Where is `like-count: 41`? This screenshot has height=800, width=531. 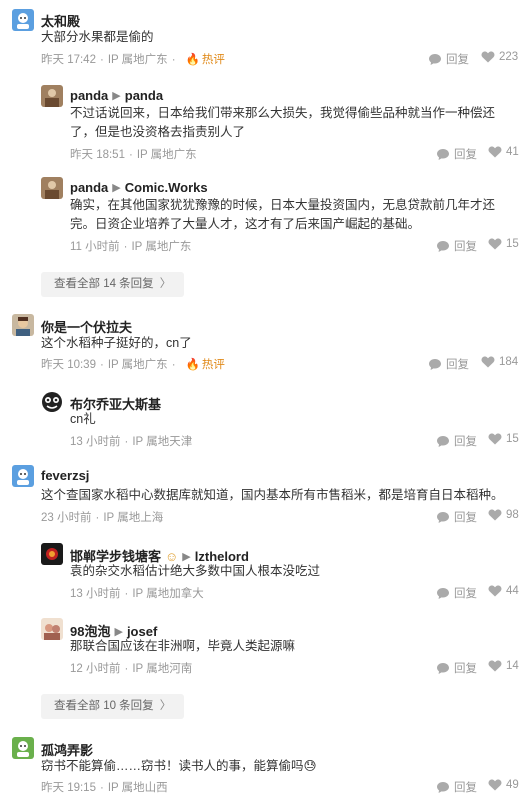 like-count: 41 is located at coordinates (512, 152).